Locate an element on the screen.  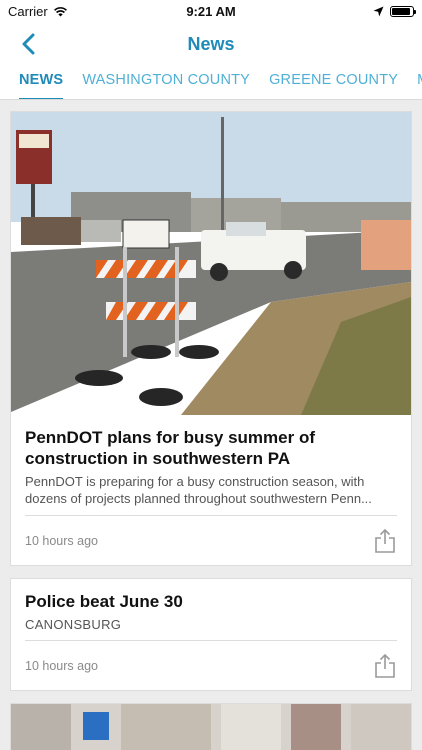
article-location: CANONSBURG is located at coordinates (73, 624).